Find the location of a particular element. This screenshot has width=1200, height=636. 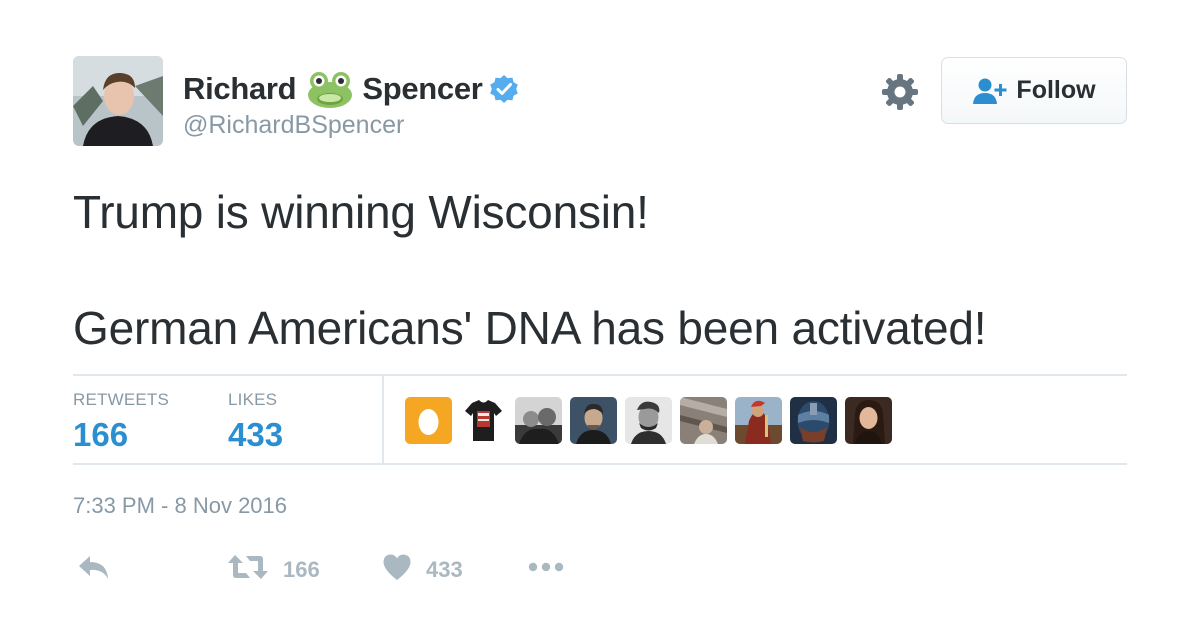

author-last-name: Spencer is located at coordinates (422, 88).